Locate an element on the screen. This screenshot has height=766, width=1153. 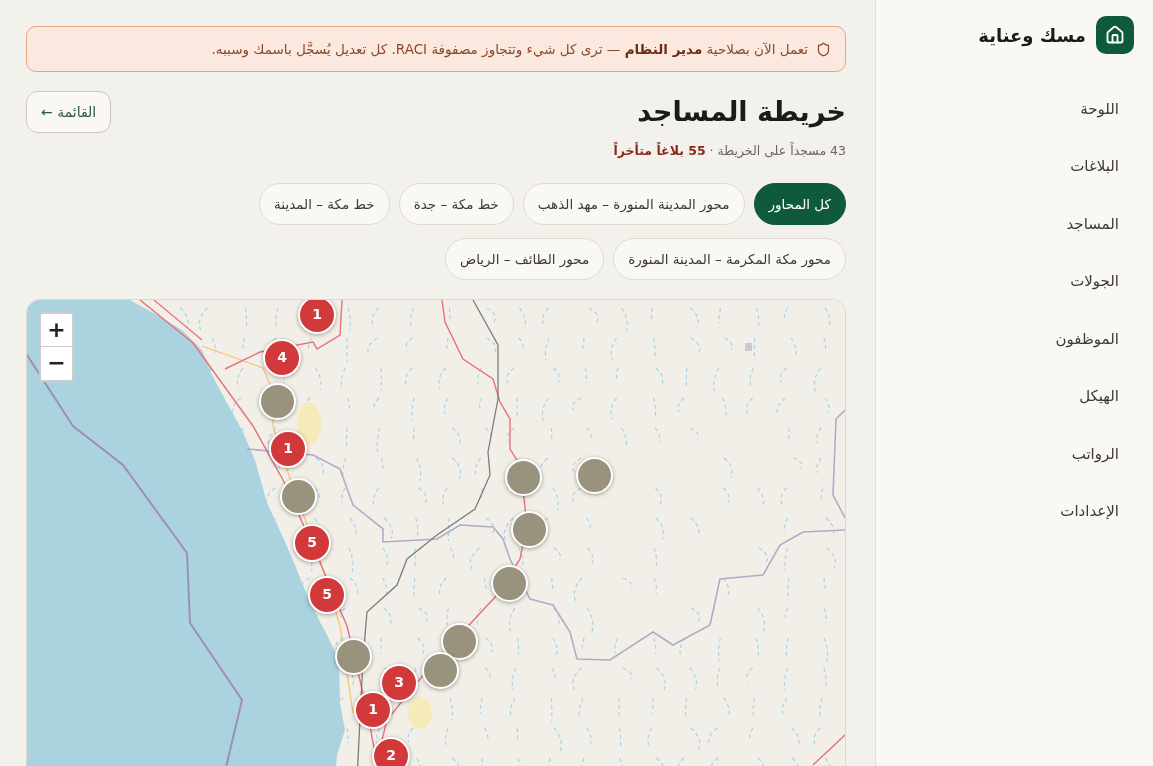
sidebar-item: اللوحة is located at coordinates (1014, 109).